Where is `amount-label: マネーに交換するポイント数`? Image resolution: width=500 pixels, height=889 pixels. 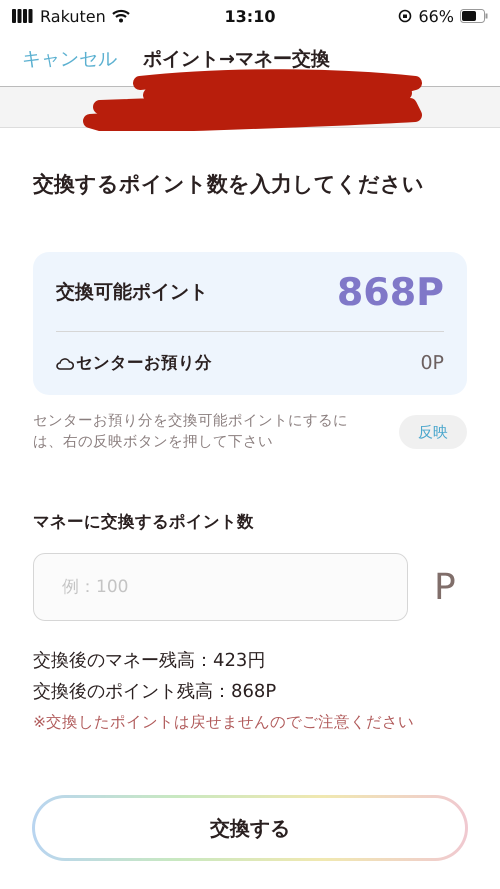
amount-label: マネーに交換するポイント数 is located at coordinates (144, 522).